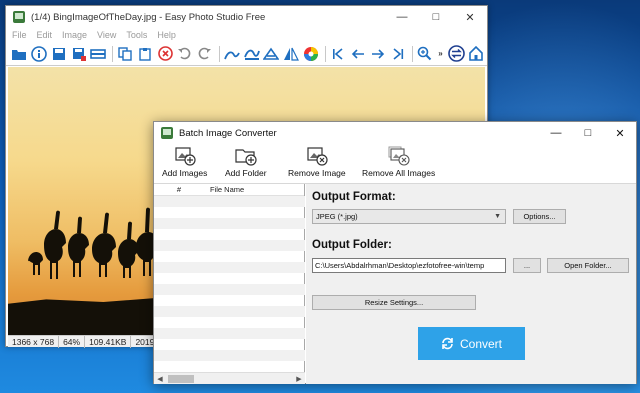 The width and height of the screenshot is (640, 393). I want to click on menu-help: Help, so click(166, 35).